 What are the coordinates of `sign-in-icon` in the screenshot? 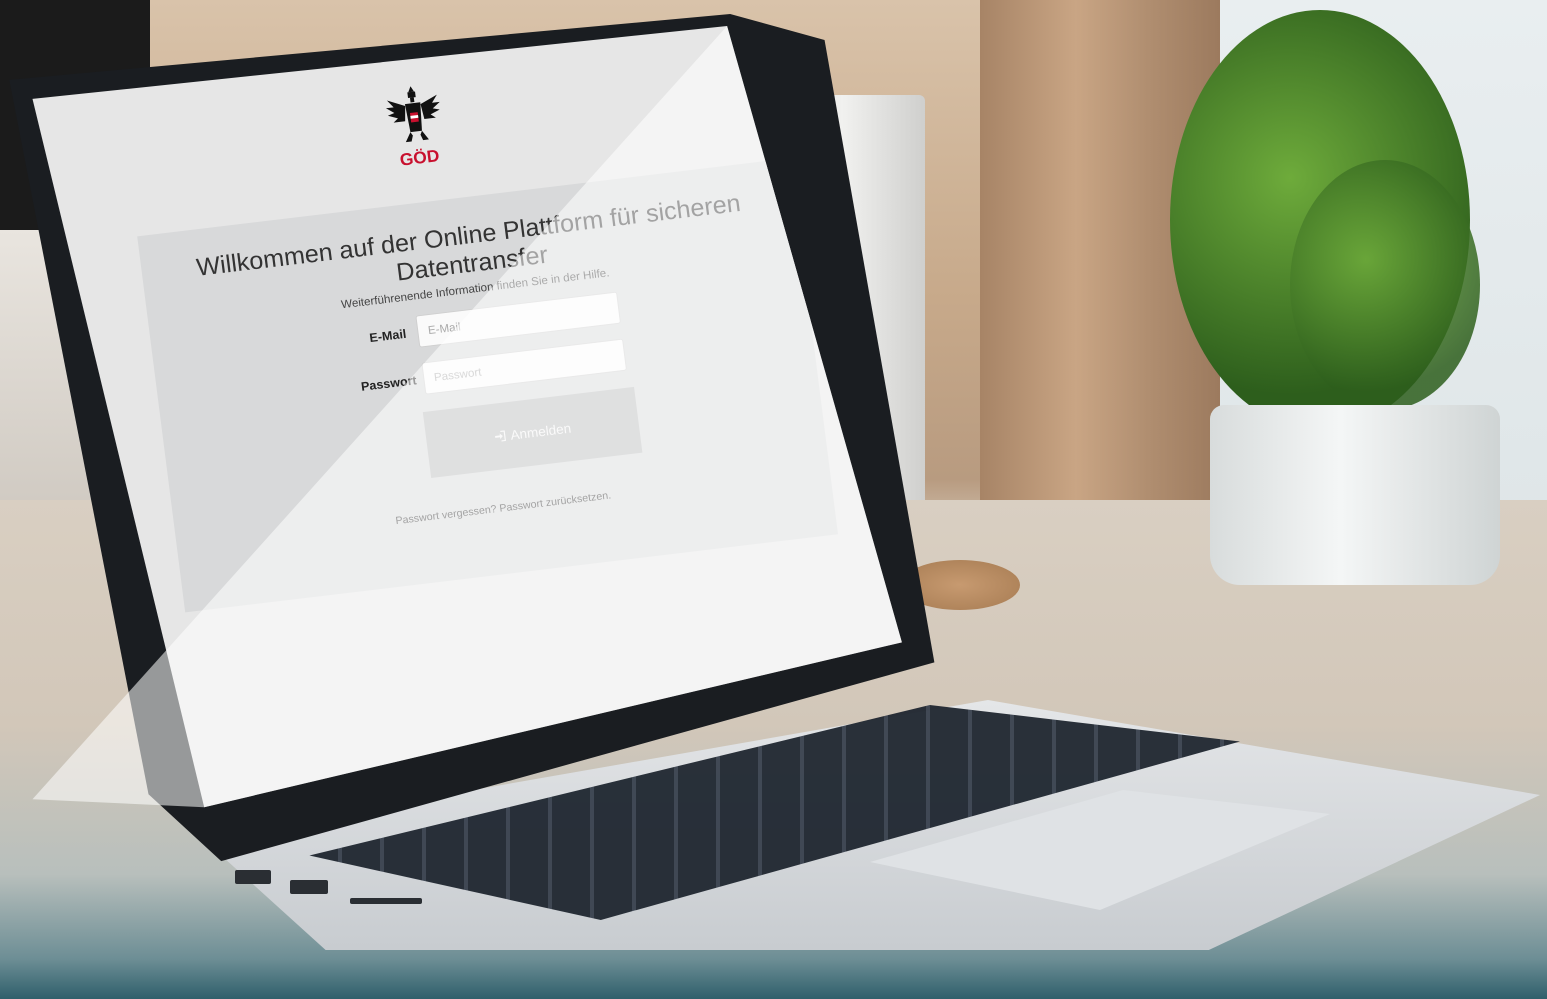 It's located at (500, 436).